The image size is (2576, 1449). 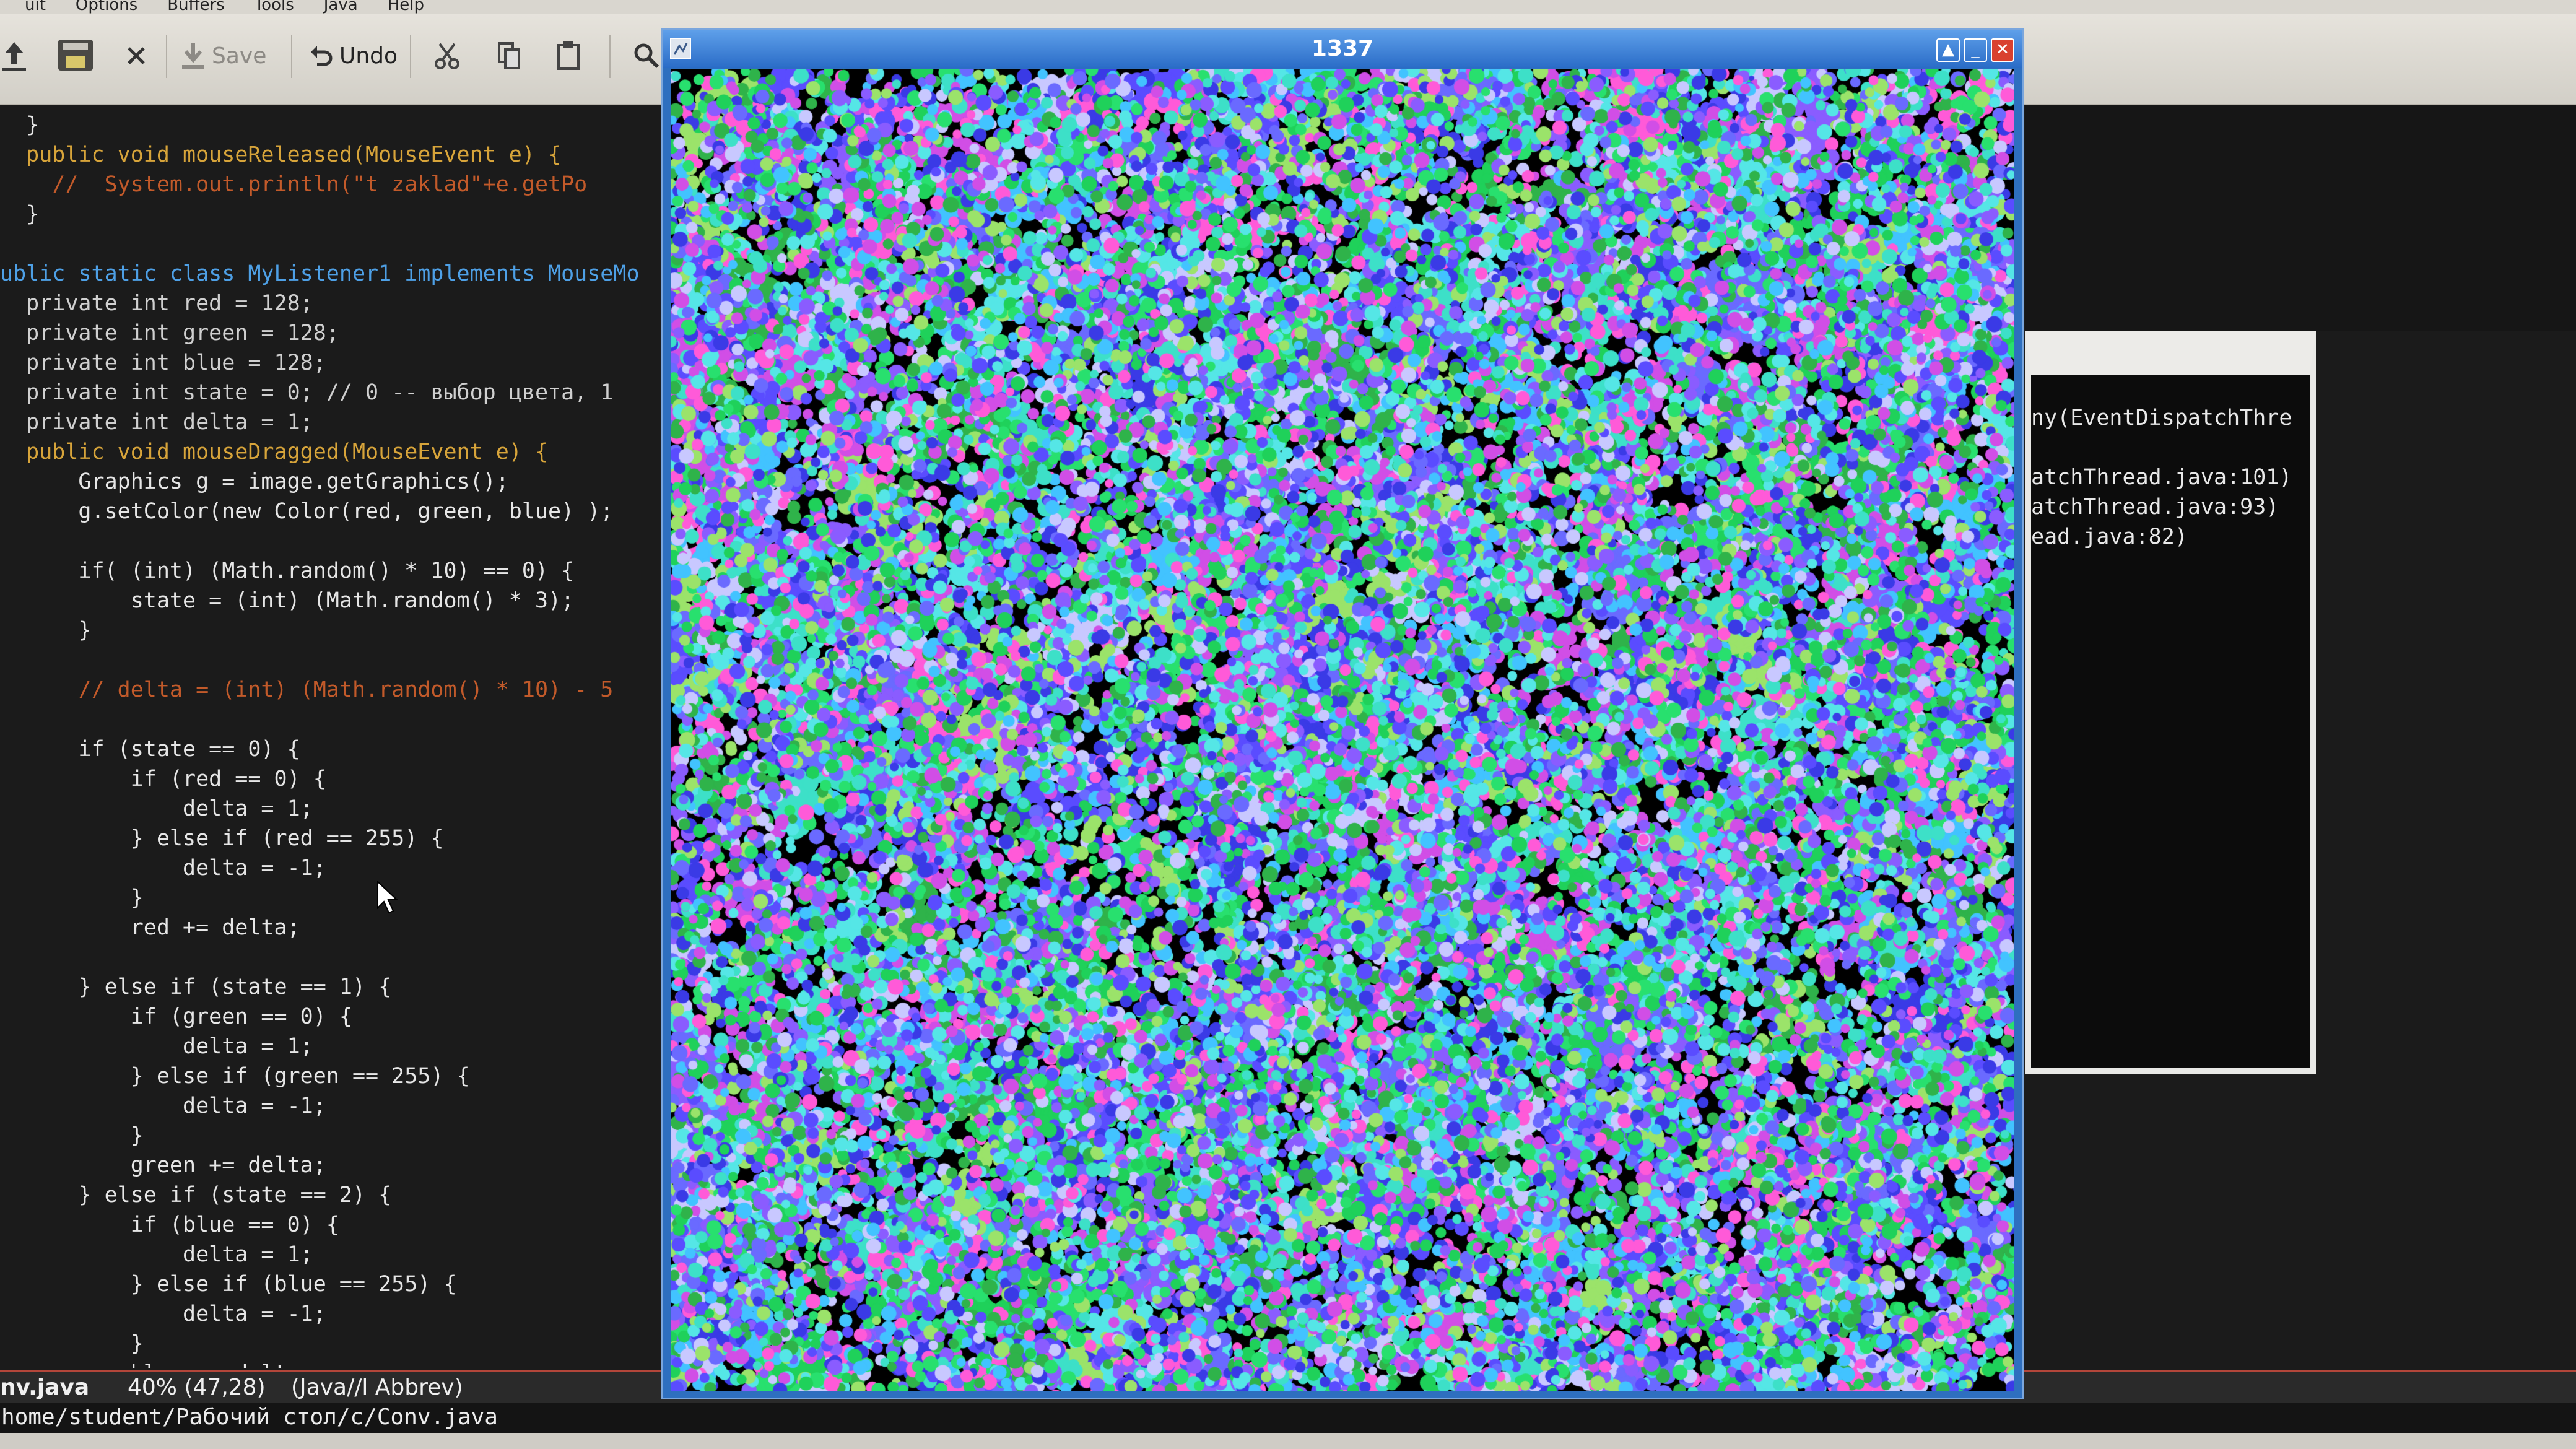 I want to click on modeline-mode: (Java//l Abbrev), so click(x=377, y=1387).